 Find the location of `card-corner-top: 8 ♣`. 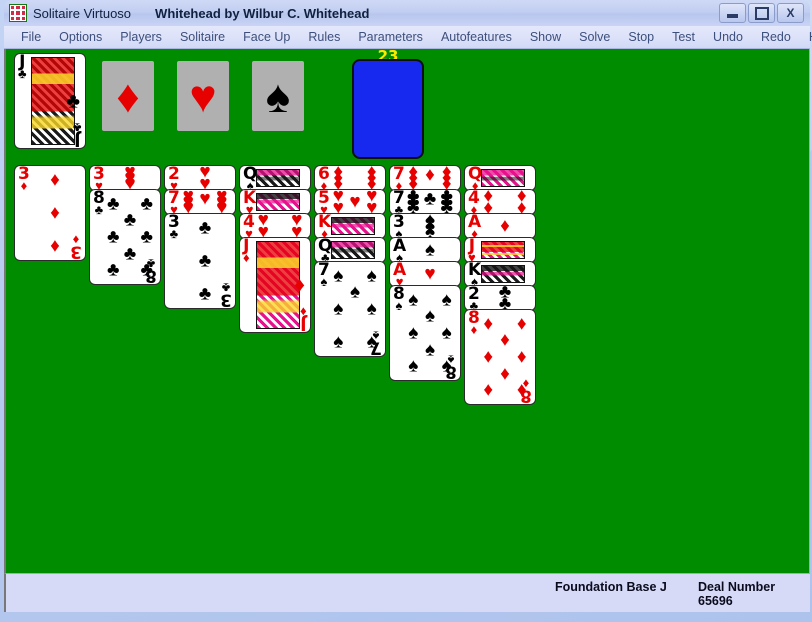

card-corner-top: 8 ♣ is located at coordinates (99, 204).